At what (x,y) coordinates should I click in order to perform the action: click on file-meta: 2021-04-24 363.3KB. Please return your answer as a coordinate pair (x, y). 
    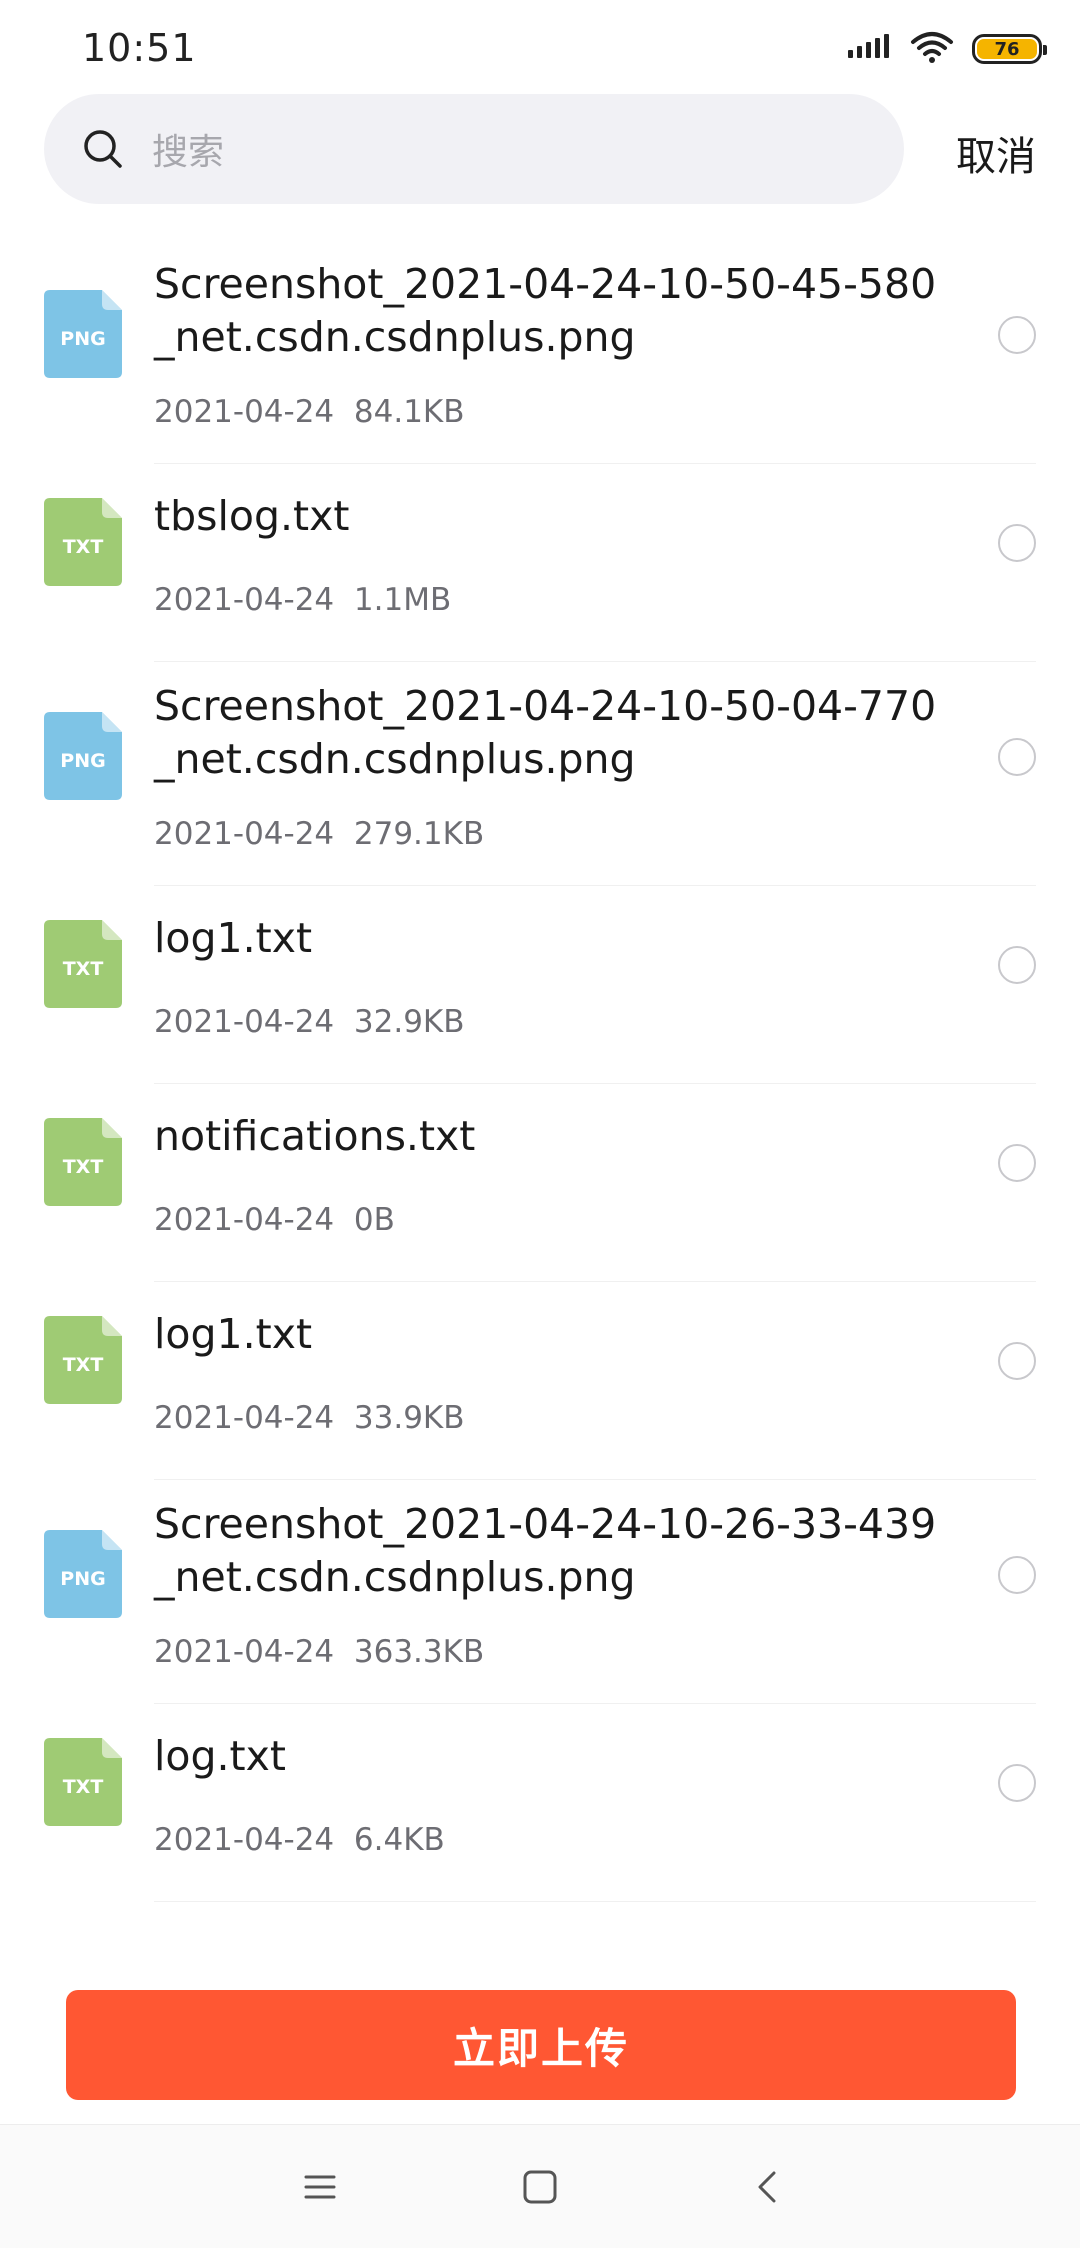
    Looking at the image, I should click on (319, 1652).